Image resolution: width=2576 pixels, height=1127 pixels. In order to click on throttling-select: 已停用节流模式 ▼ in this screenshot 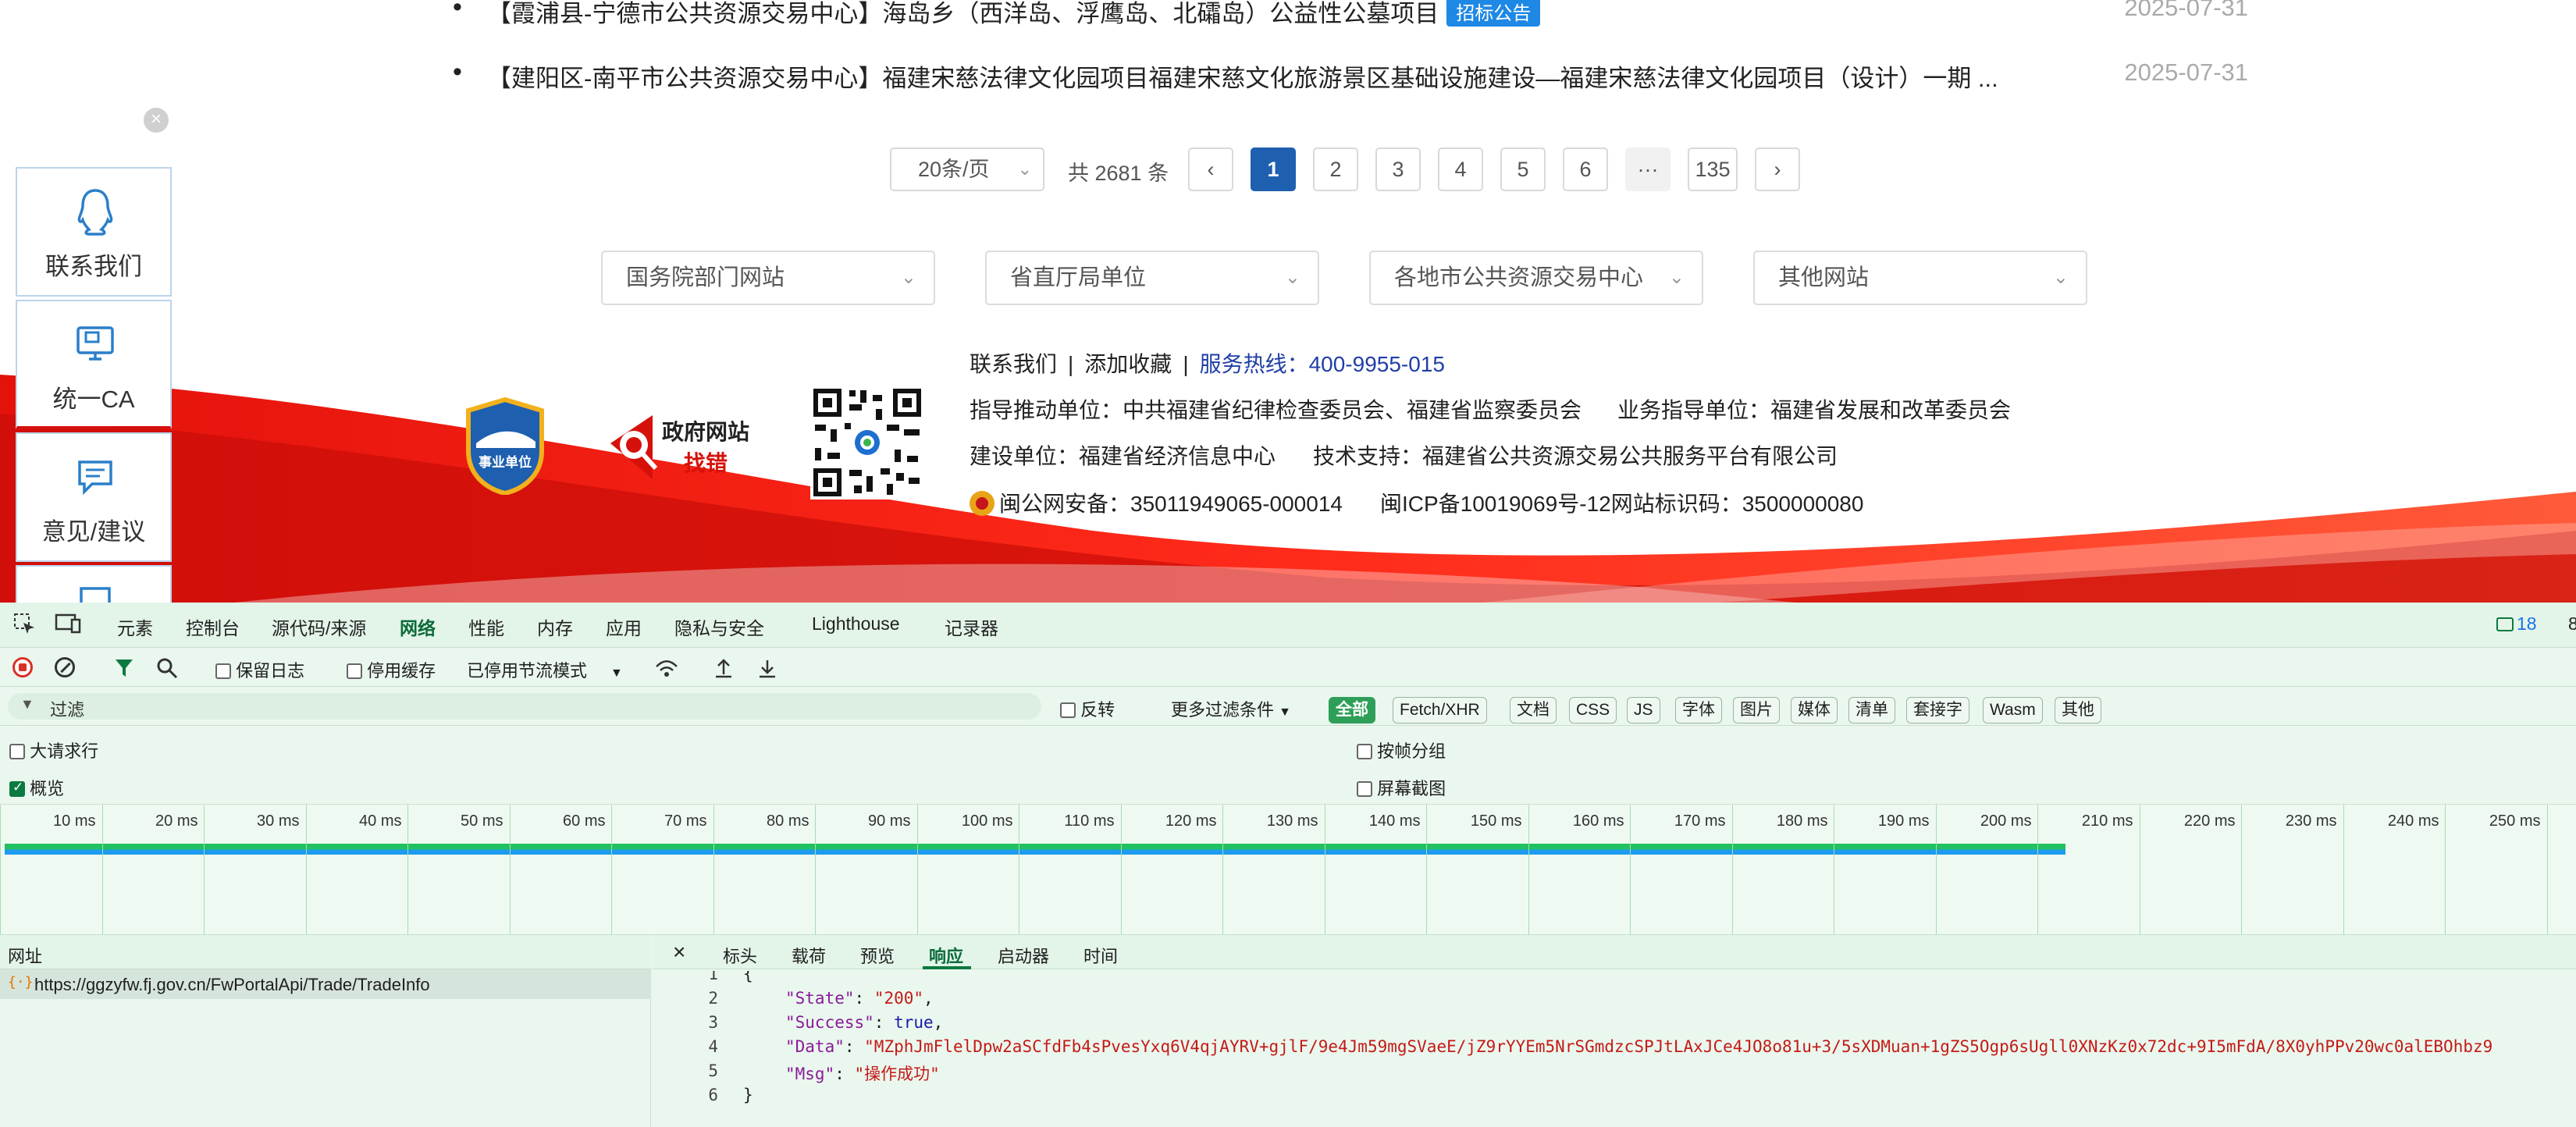, I will do `click(545, 670)`.